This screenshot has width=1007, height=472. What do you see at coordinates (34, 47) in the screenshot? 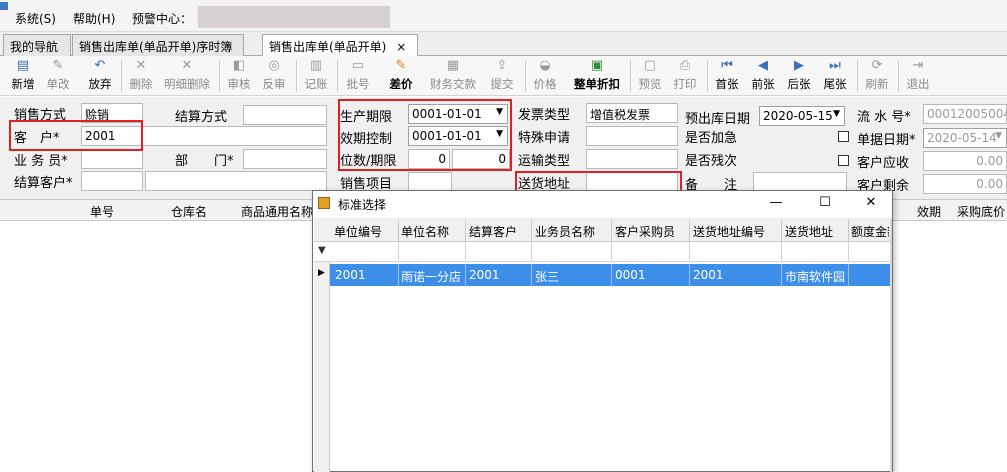
I see `tab-label: 我的导航` at bounding box center [34, 47].